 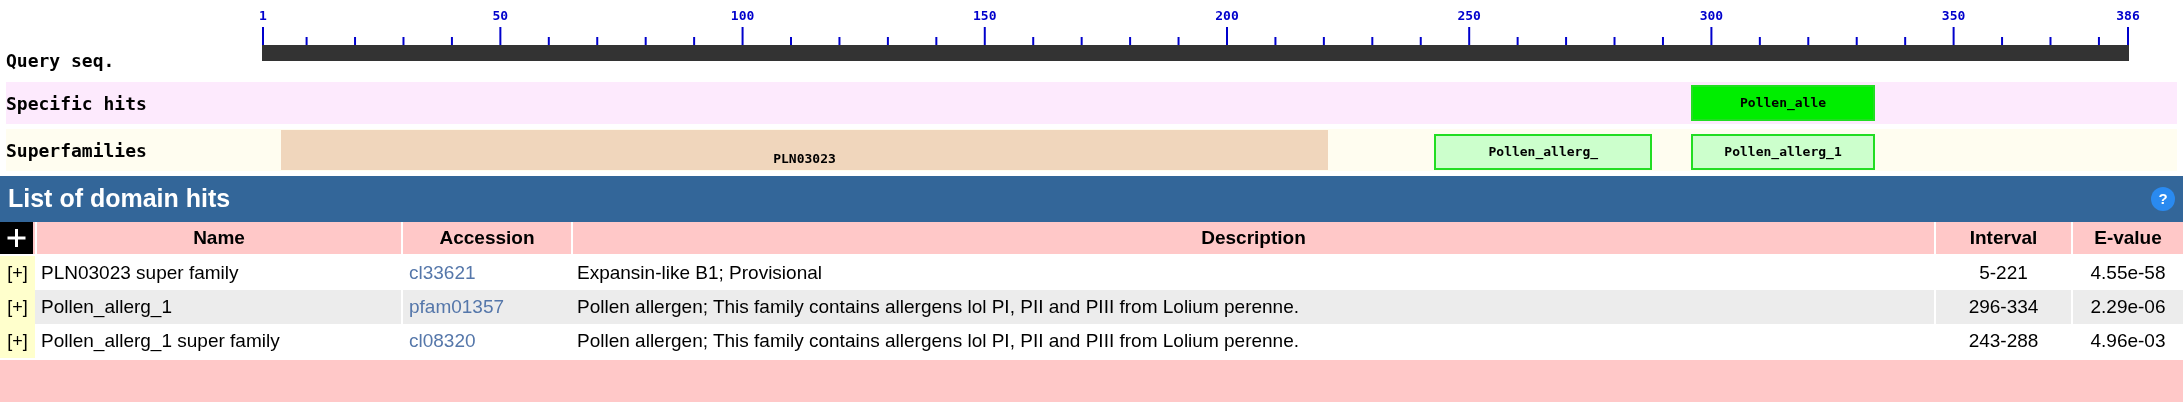 I want to click on ruler-label: 100, so click(x=742, y=15).